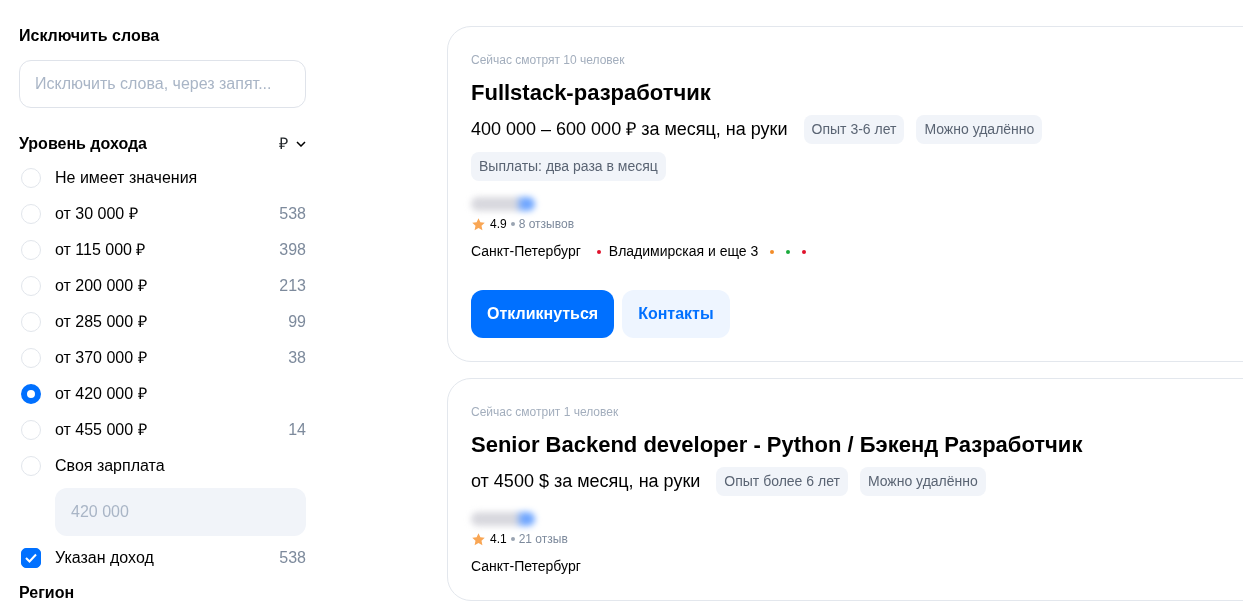 This screenshot has height=612, width=1243. I want to click on rating-value: 4.9, so click(498, 224).